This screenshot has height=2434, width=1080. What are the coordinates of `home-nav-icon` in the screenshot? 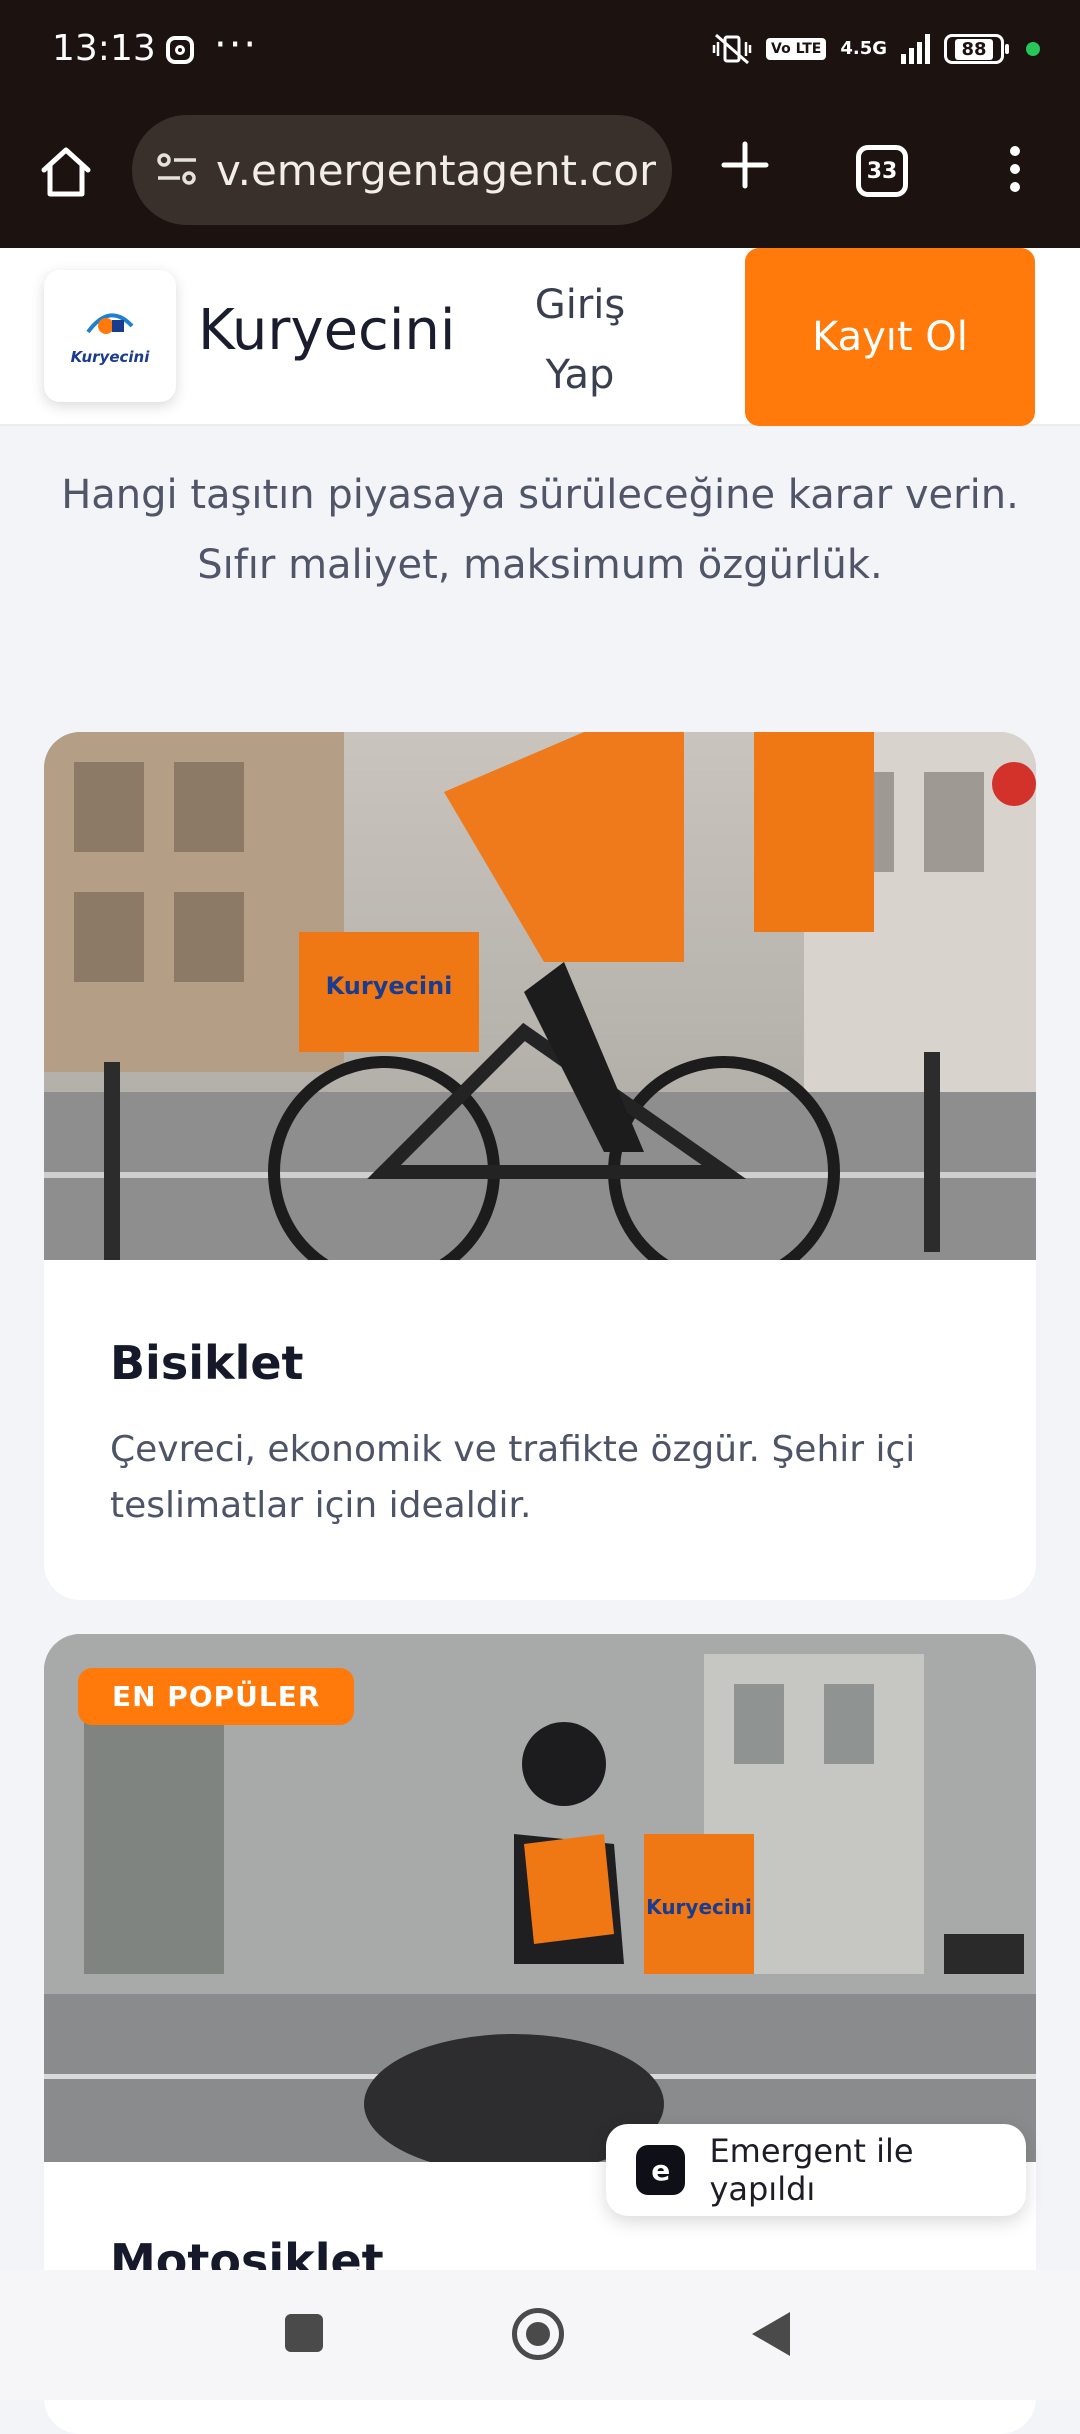 It's located at (538, 2334).